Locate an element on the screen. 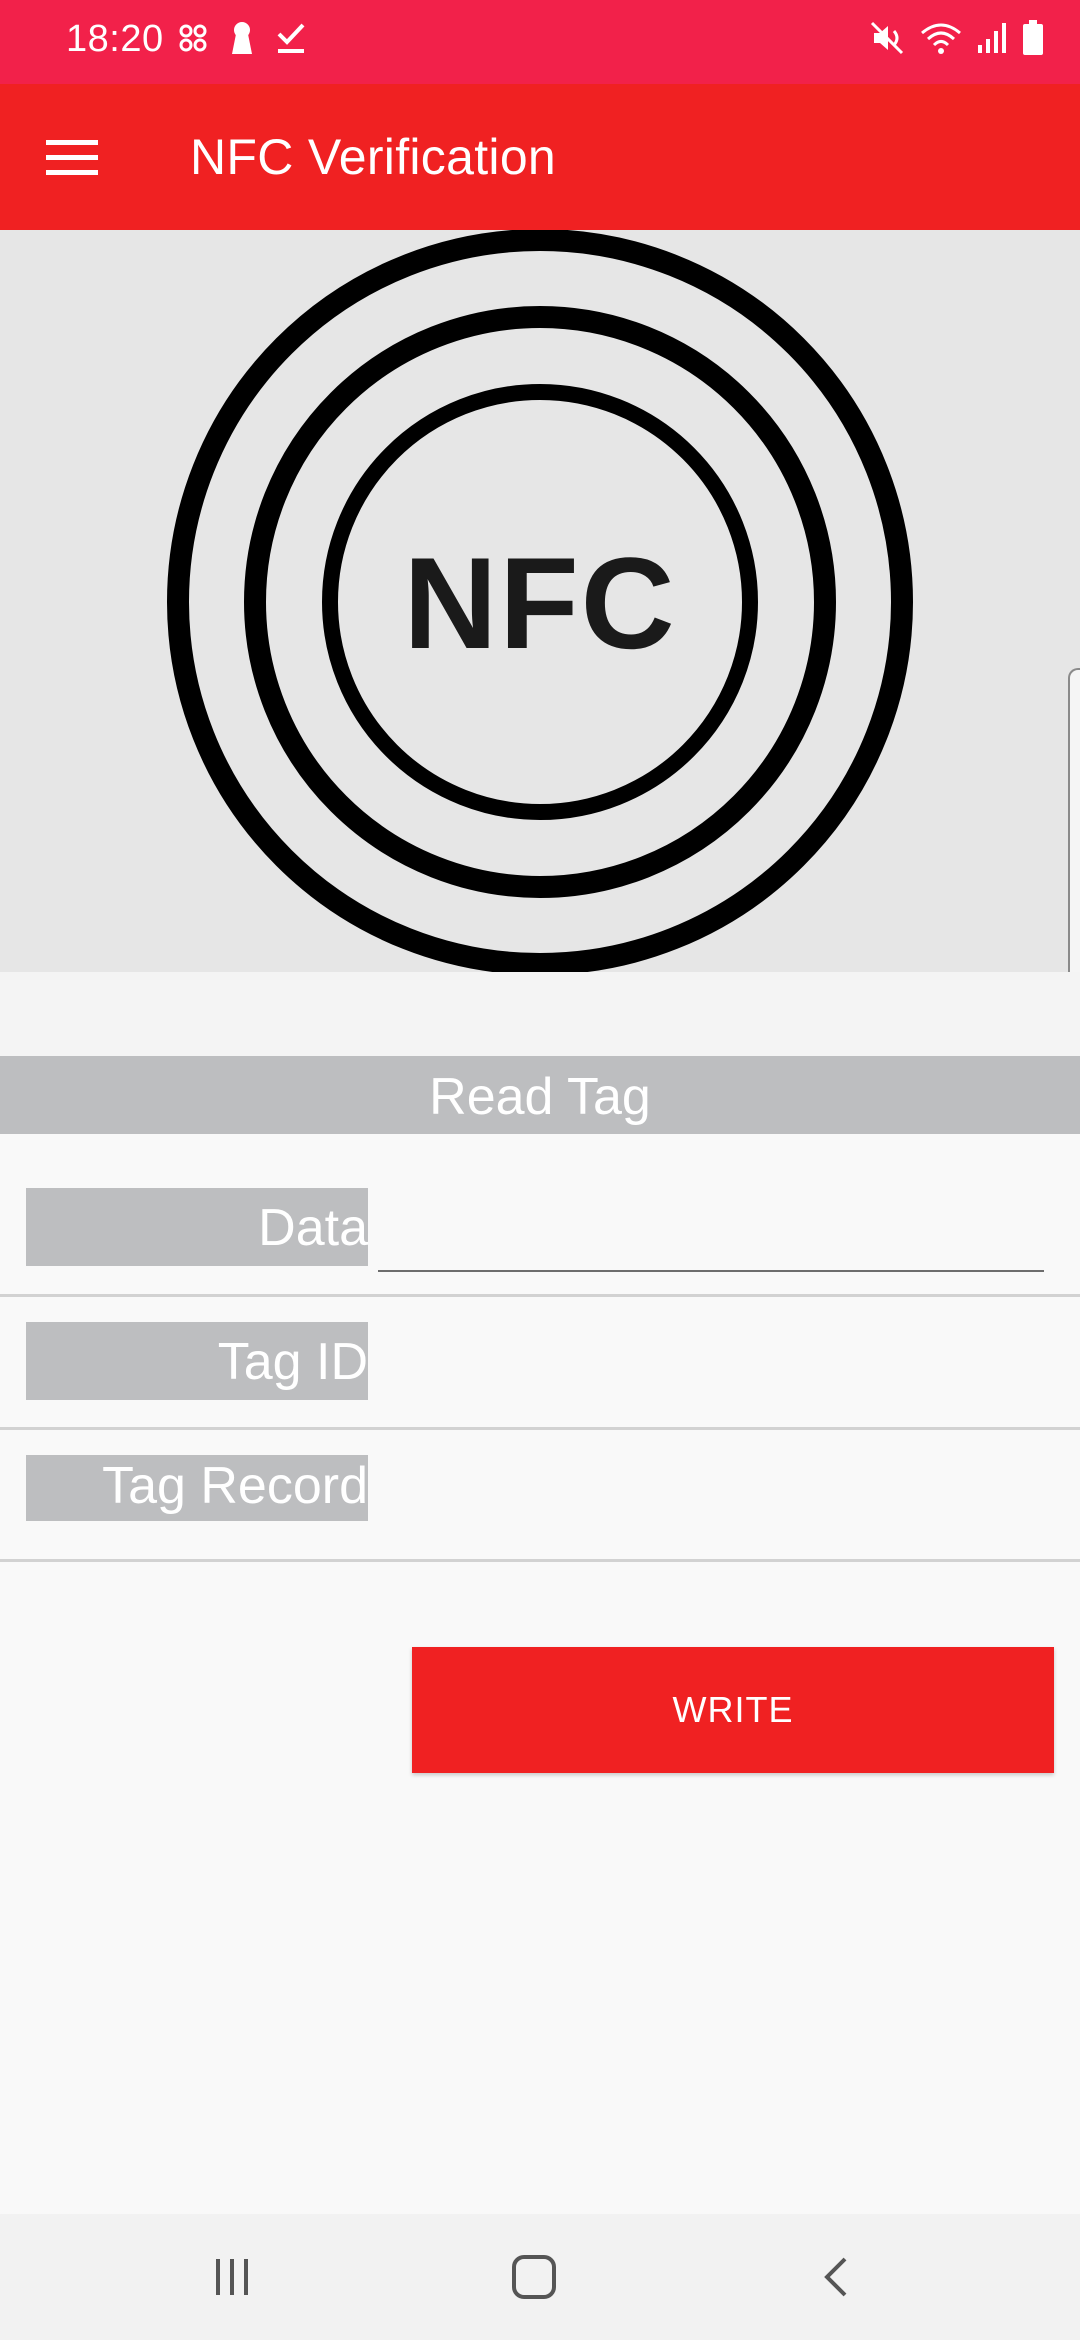 Image resolution: width=1080 pixels, height=2340 pixels. data-label: Data is located at coordinates (197, 1227).